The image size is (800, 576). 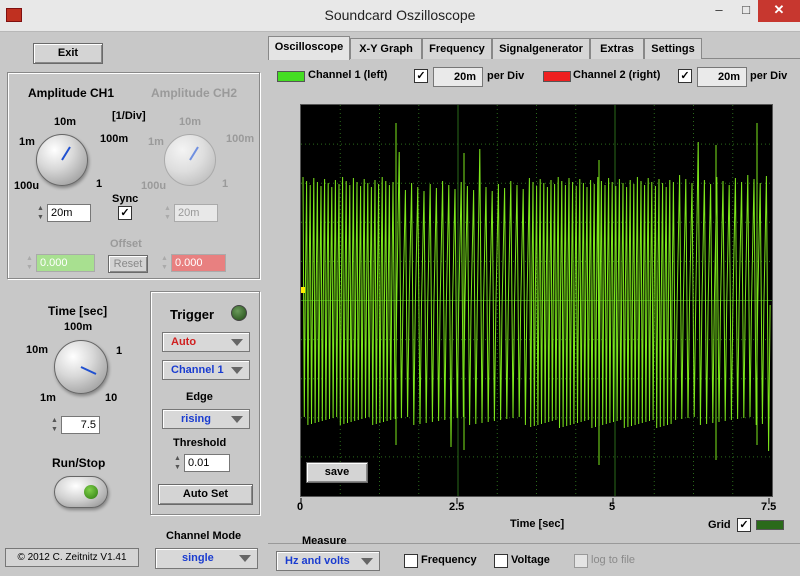 I want to click on amp-ch1-tick: 100m, so click(x=114, y=139).